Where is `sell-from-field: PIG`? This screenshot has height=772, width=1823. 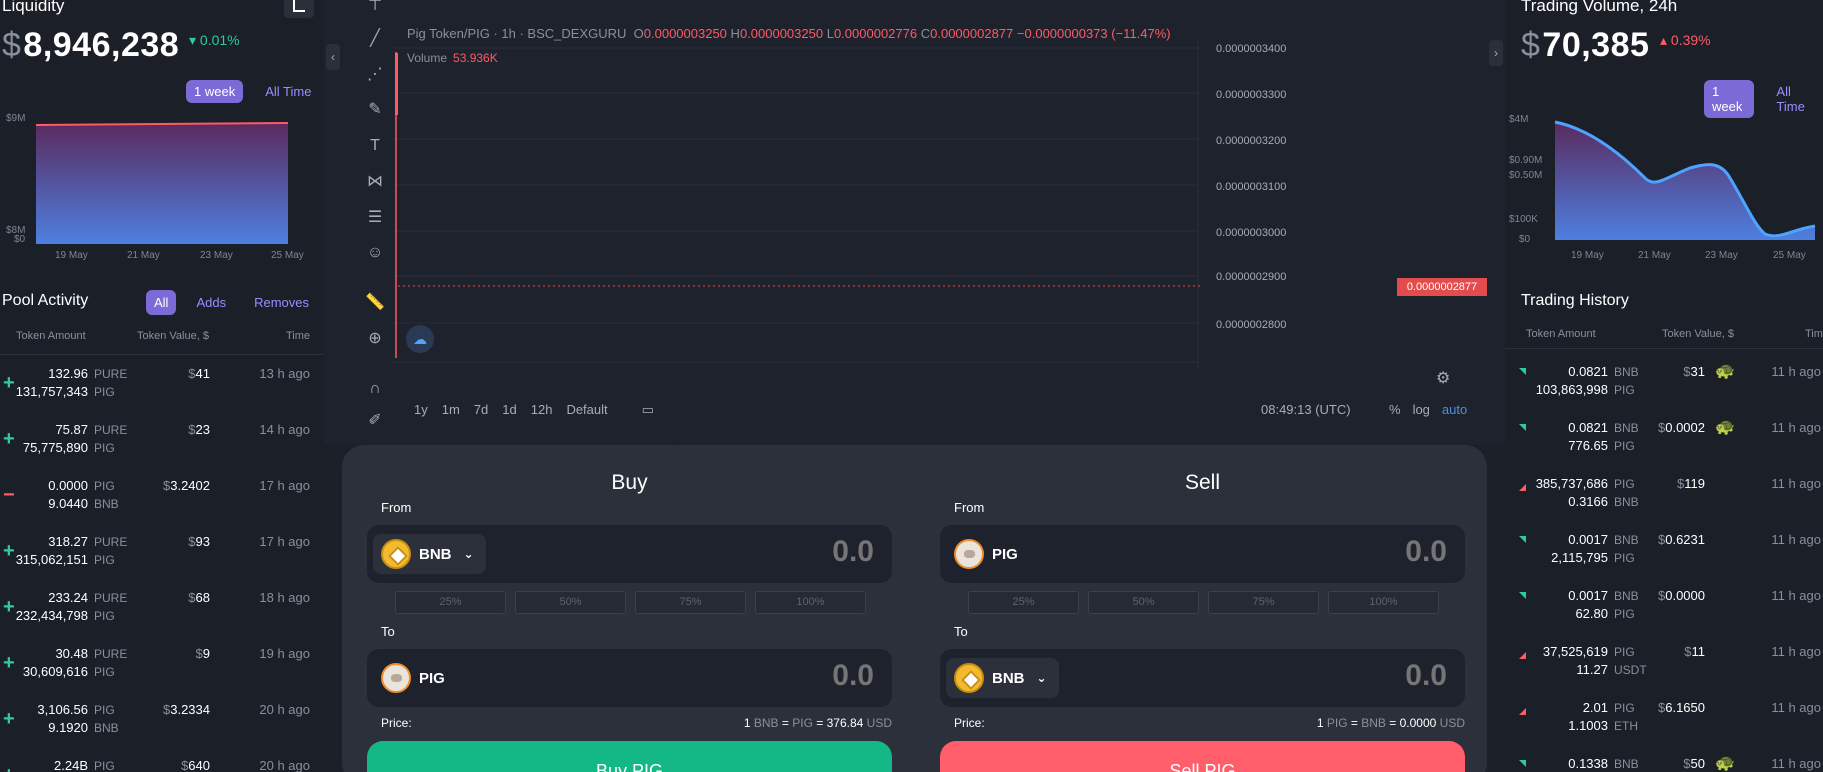 sell-from-field: PIG is located at coordinates (1202, 554).